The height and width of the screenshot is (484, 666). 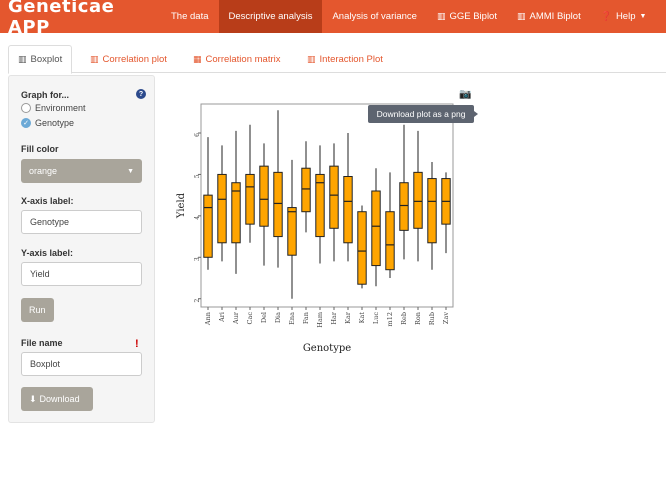 What do you see at coordinates (81, 171) in the screenshot?
I see `fill-color-select: orange ▼` at bounding box center [81, 171].